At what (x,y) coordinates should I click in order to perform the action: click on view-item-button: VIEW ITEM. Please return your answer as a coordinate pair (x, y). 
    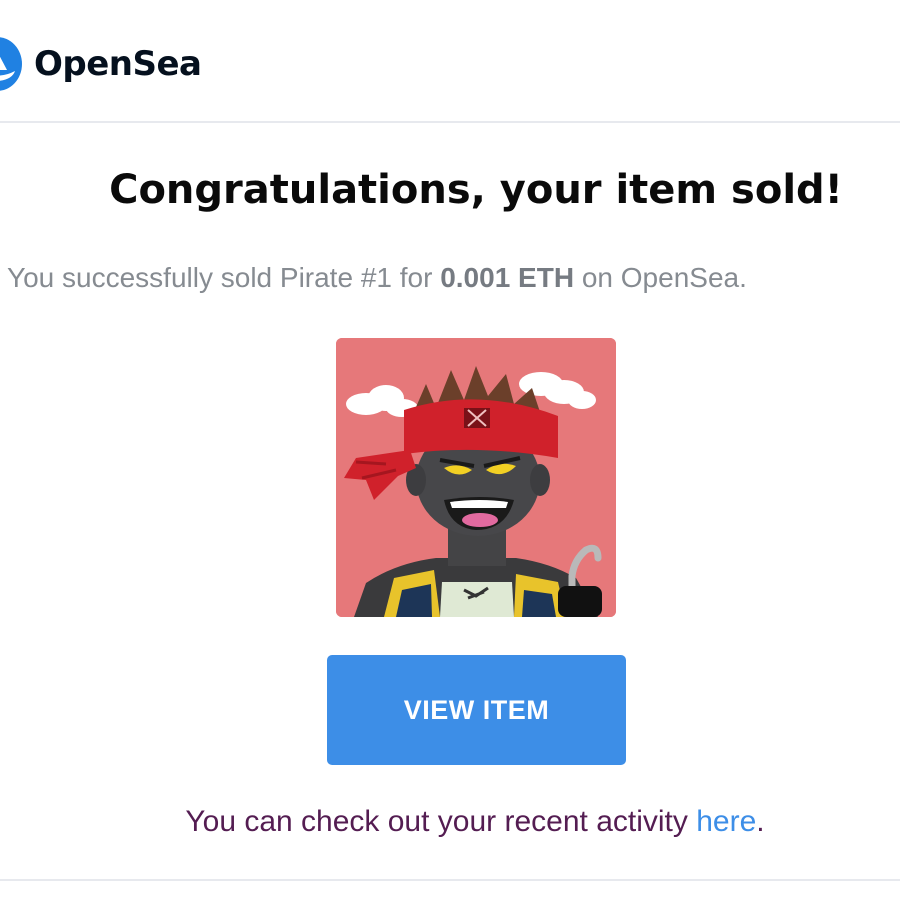
    Looking at the image, I should click on (476, 710).